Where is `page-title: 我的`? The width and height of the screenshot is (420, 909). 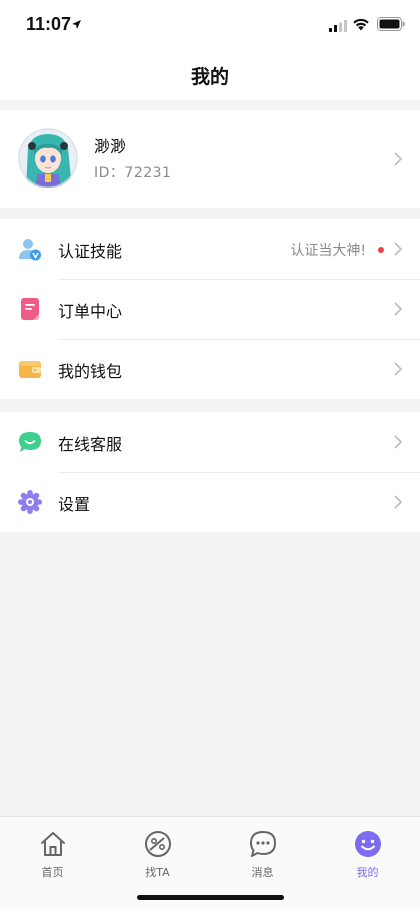 page-title: 我的 is located at coordinates (209, 77).